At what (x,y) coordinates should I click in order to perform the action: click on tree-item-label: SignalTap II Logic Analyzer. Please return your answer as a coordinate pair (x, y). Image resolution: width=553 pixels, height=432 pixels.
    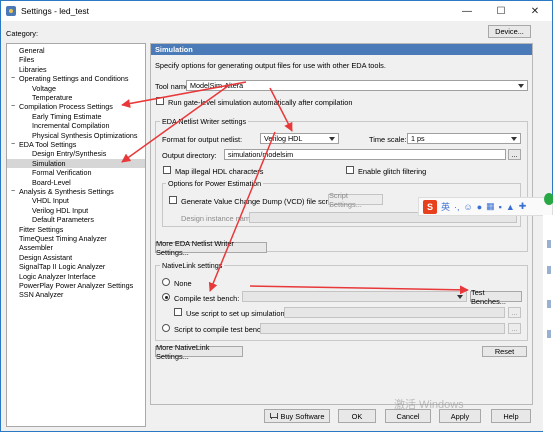
    Looking at the image, I should click on (62, 267).